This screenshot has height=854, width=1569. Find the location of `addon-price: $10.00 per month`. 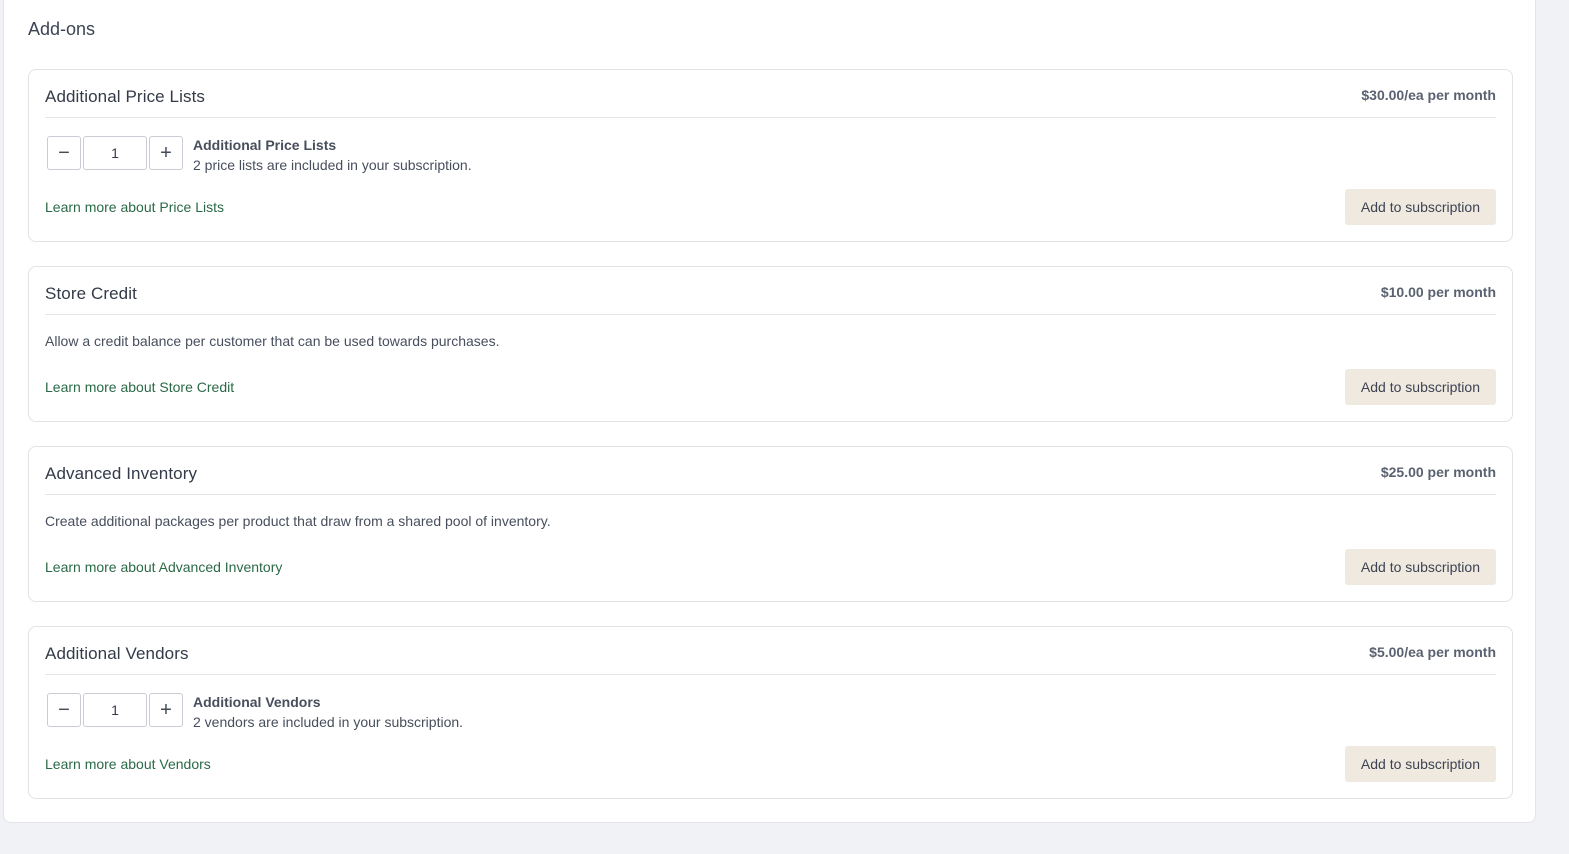

addon-price: $10.00 per month is located at coordinates (1438, 291).